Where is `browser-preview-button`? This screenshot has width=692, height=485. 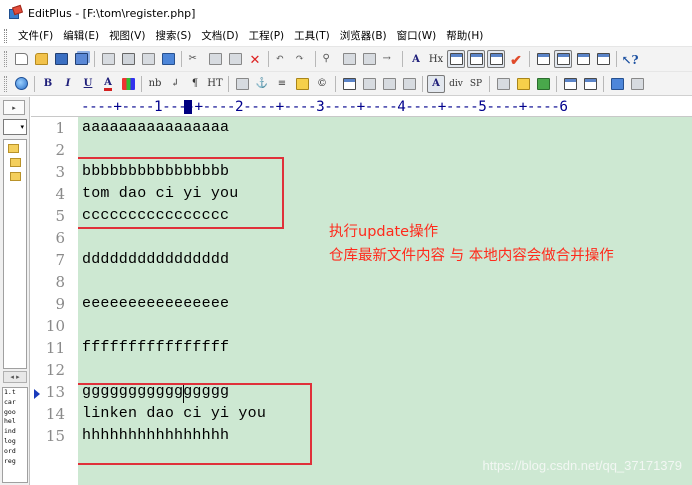 browser-preview-button is located at coordinates (168, 59).